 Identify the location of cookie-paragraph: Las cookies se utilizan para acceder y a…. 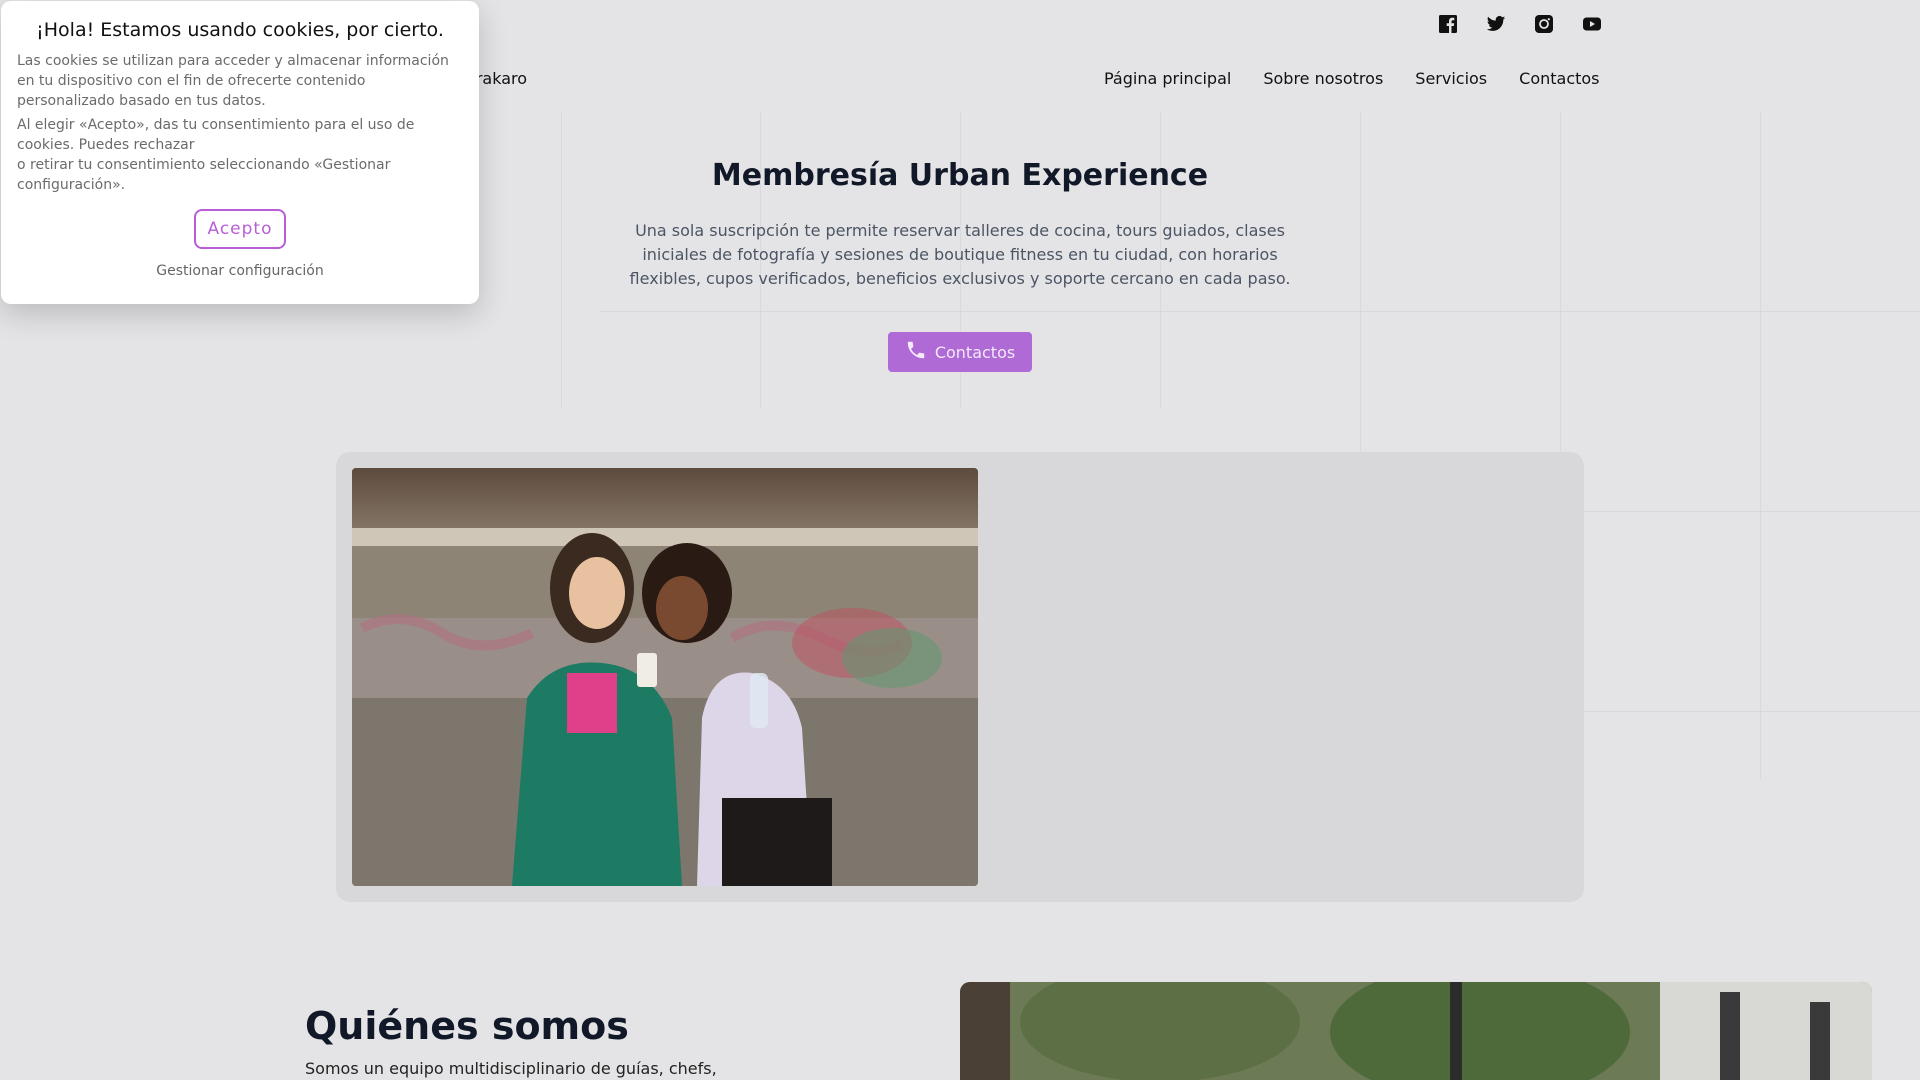
(233, 81).